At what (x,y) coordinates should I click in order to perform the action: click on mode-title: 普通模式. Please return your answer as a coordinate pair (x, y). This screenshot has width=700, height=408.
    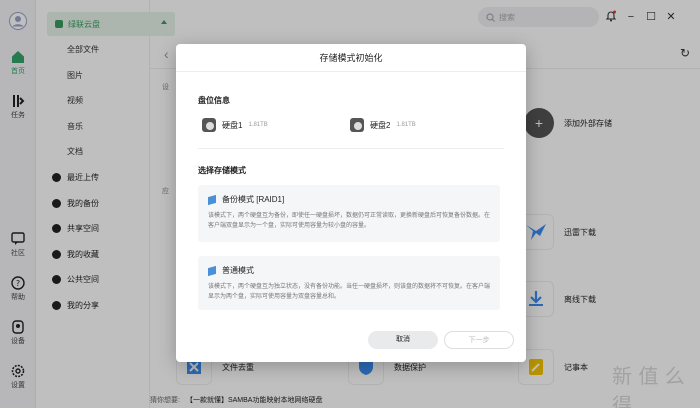
    Looking at the image, I should click on (238, 270).